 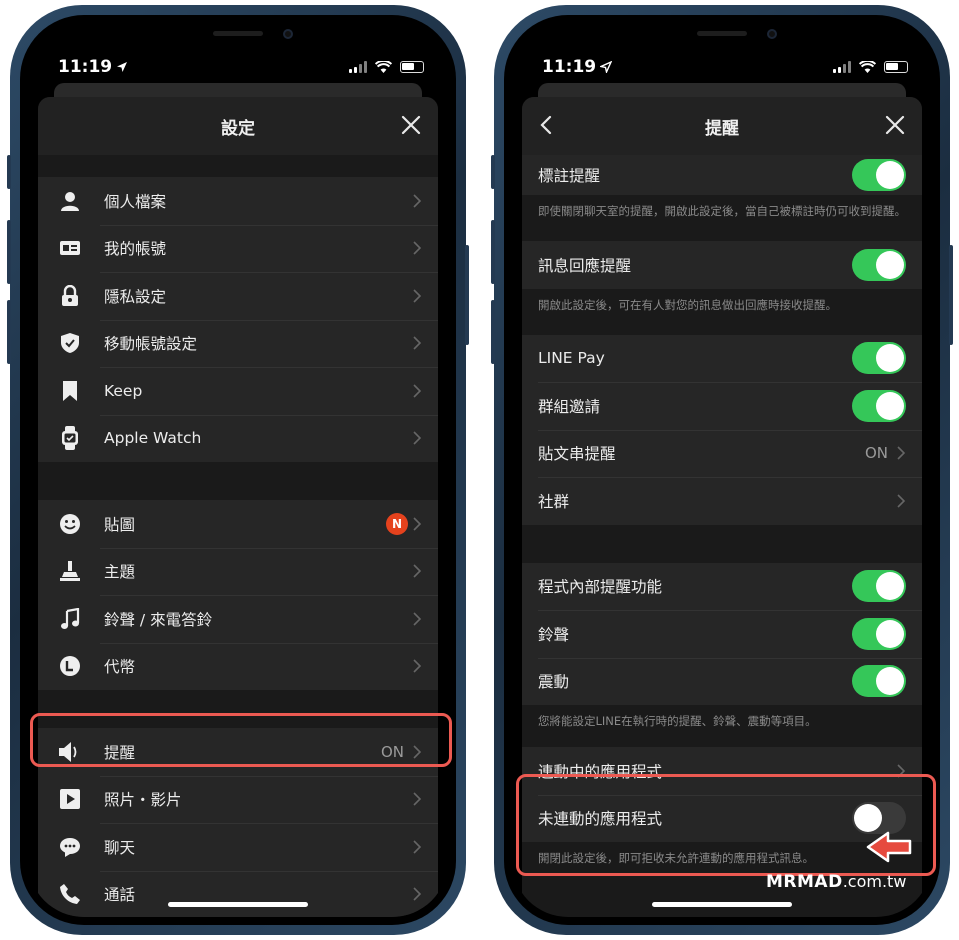 I want to click on settings-item-account-transfer: 移動帳號設定, so click(x=238, y=343).